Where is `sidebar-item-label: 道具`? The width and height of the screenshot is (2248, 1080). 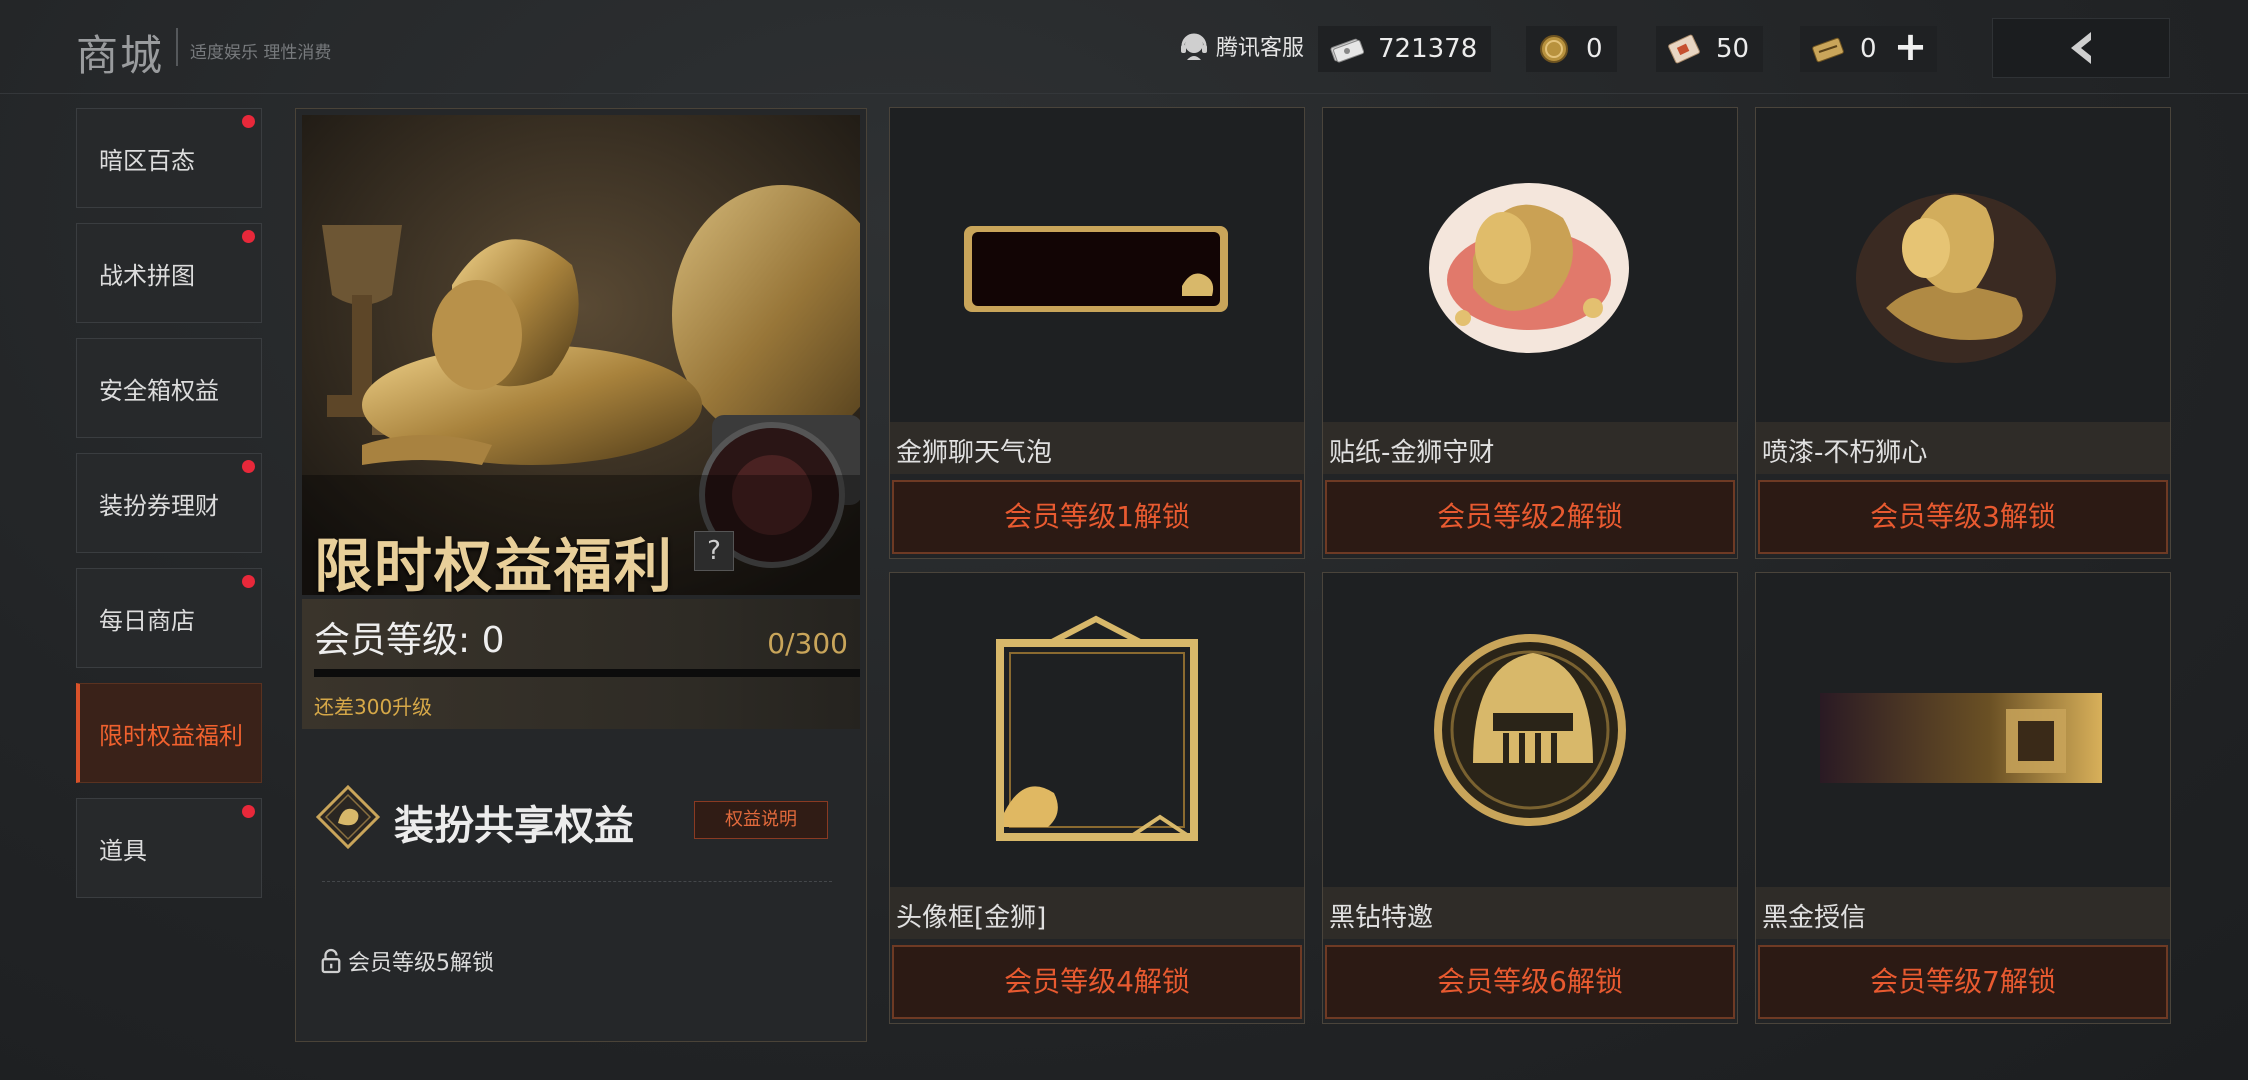
sidebar-item-label: 道具 is located at coordinates (123, 850).